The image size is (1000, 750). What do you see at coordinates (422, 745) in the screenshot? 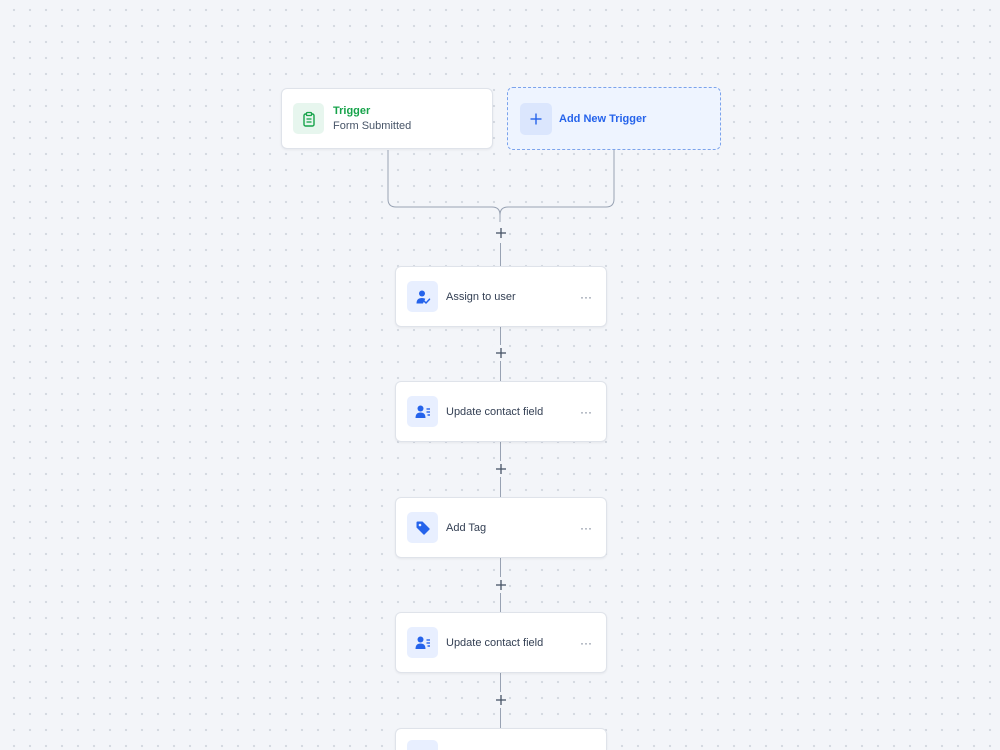
I see `action-icon` at bounding box center [422, 745].